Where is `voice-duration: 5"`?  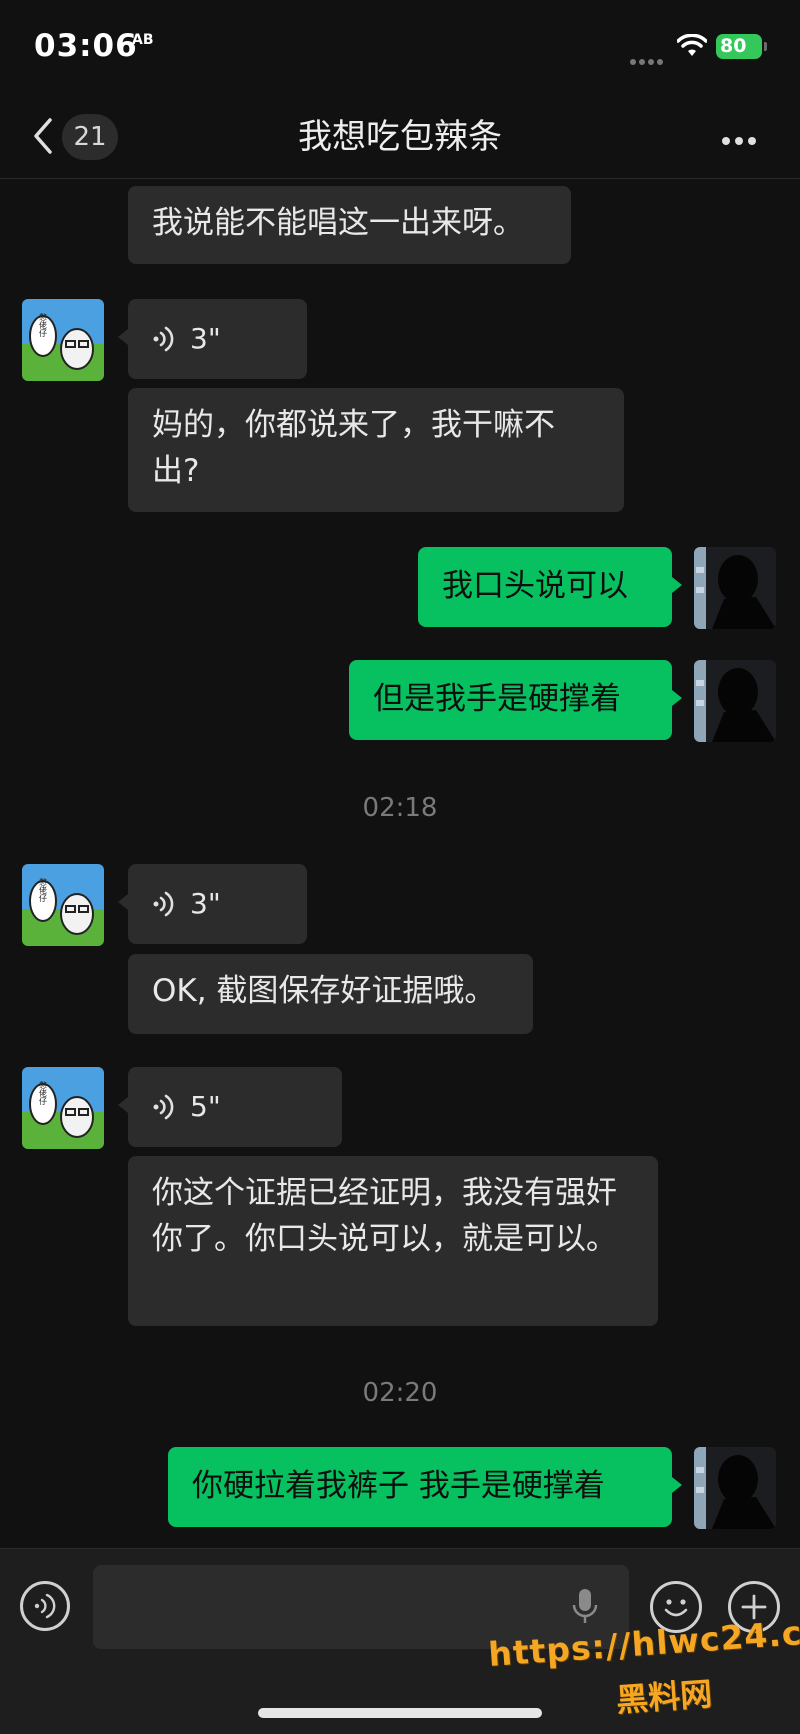 voice-duration: 5" is located at coordinates (205, 1106).